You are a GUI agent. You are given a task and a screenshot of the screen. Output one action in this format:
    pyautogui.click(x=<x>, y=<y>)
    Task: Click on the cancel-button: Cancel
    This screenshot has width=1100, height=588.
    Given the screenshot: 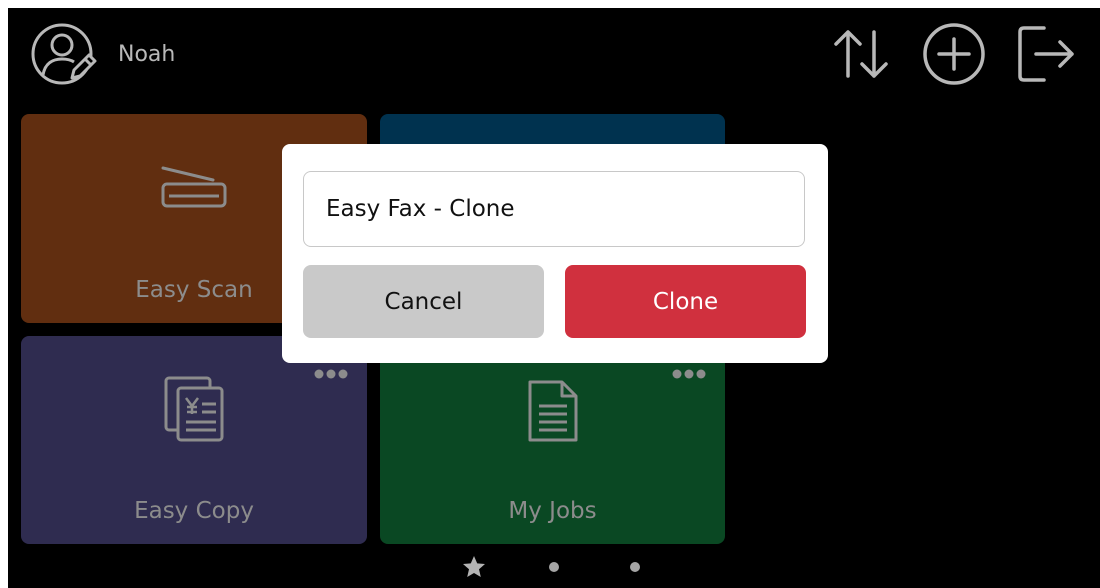 What is the action you would take?
    pyautogui.click(x=423, y=301)
    